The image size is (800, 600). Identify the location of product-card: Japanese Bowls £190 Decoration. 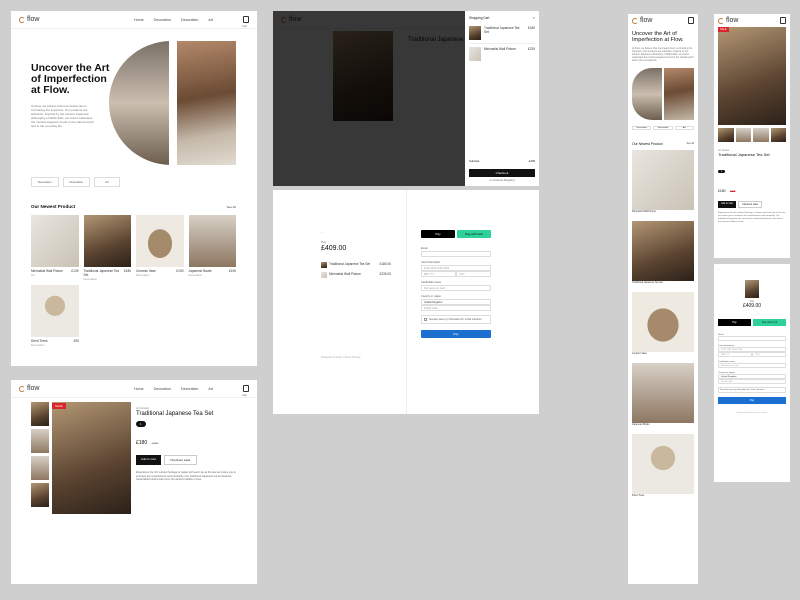
(212, 248).